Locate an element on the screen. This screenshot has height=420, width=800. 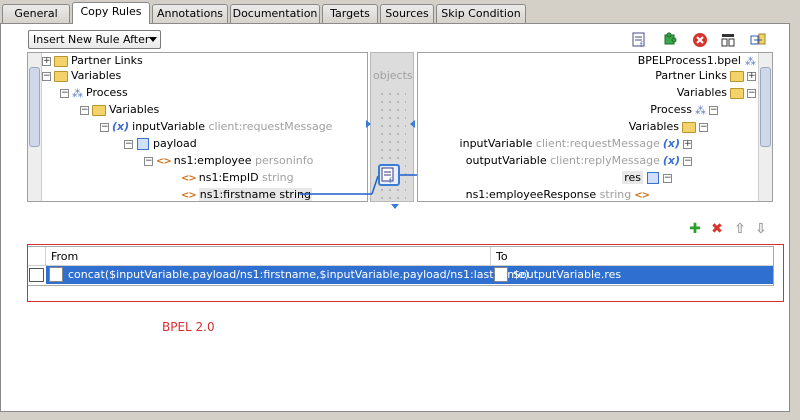
tree-node-target-partner-links: Partner Links + is located at coordinates (705, 75).